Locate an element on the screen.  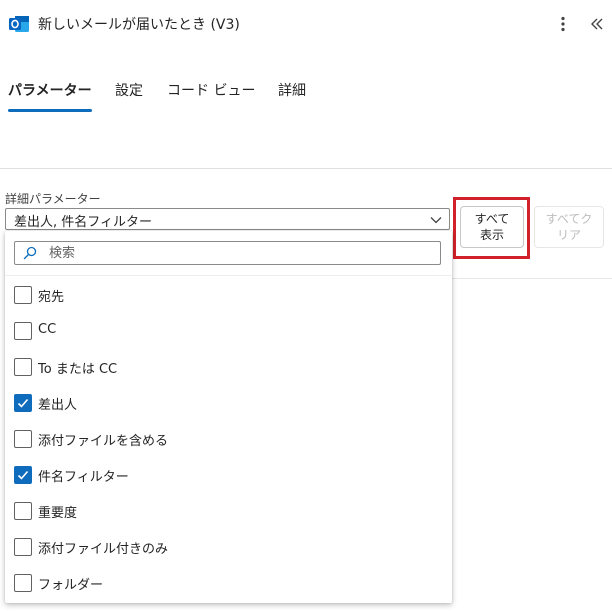
option-label: 件名フィルター is located at coordinates (83, 477).